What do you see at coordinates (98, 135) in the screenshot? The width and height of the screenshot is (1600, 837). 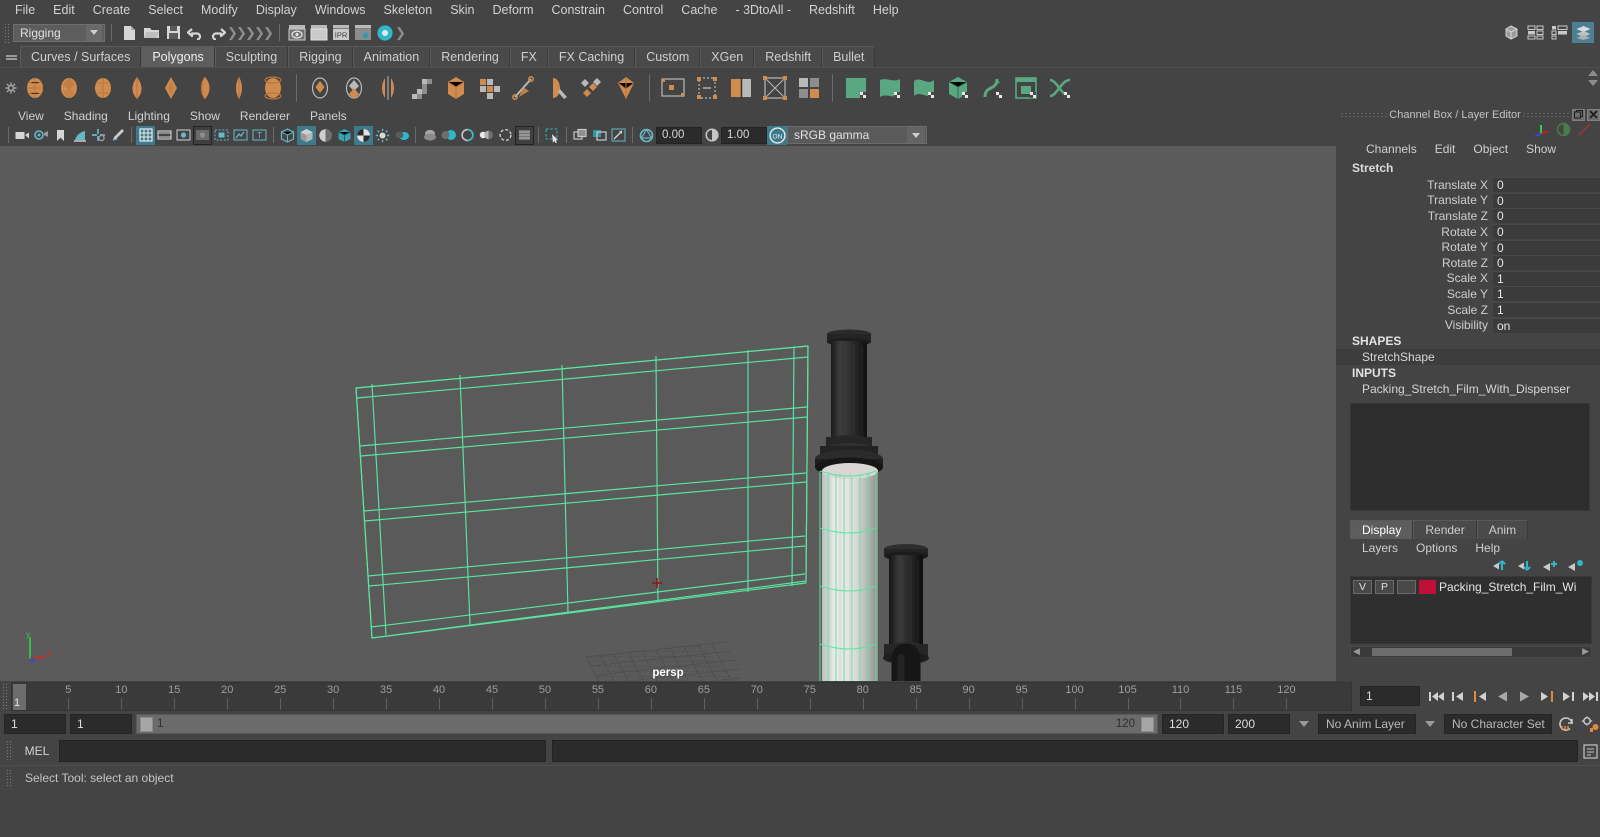 I see `two-d-pan-zoom-icon` at bounding box center [98, 135].